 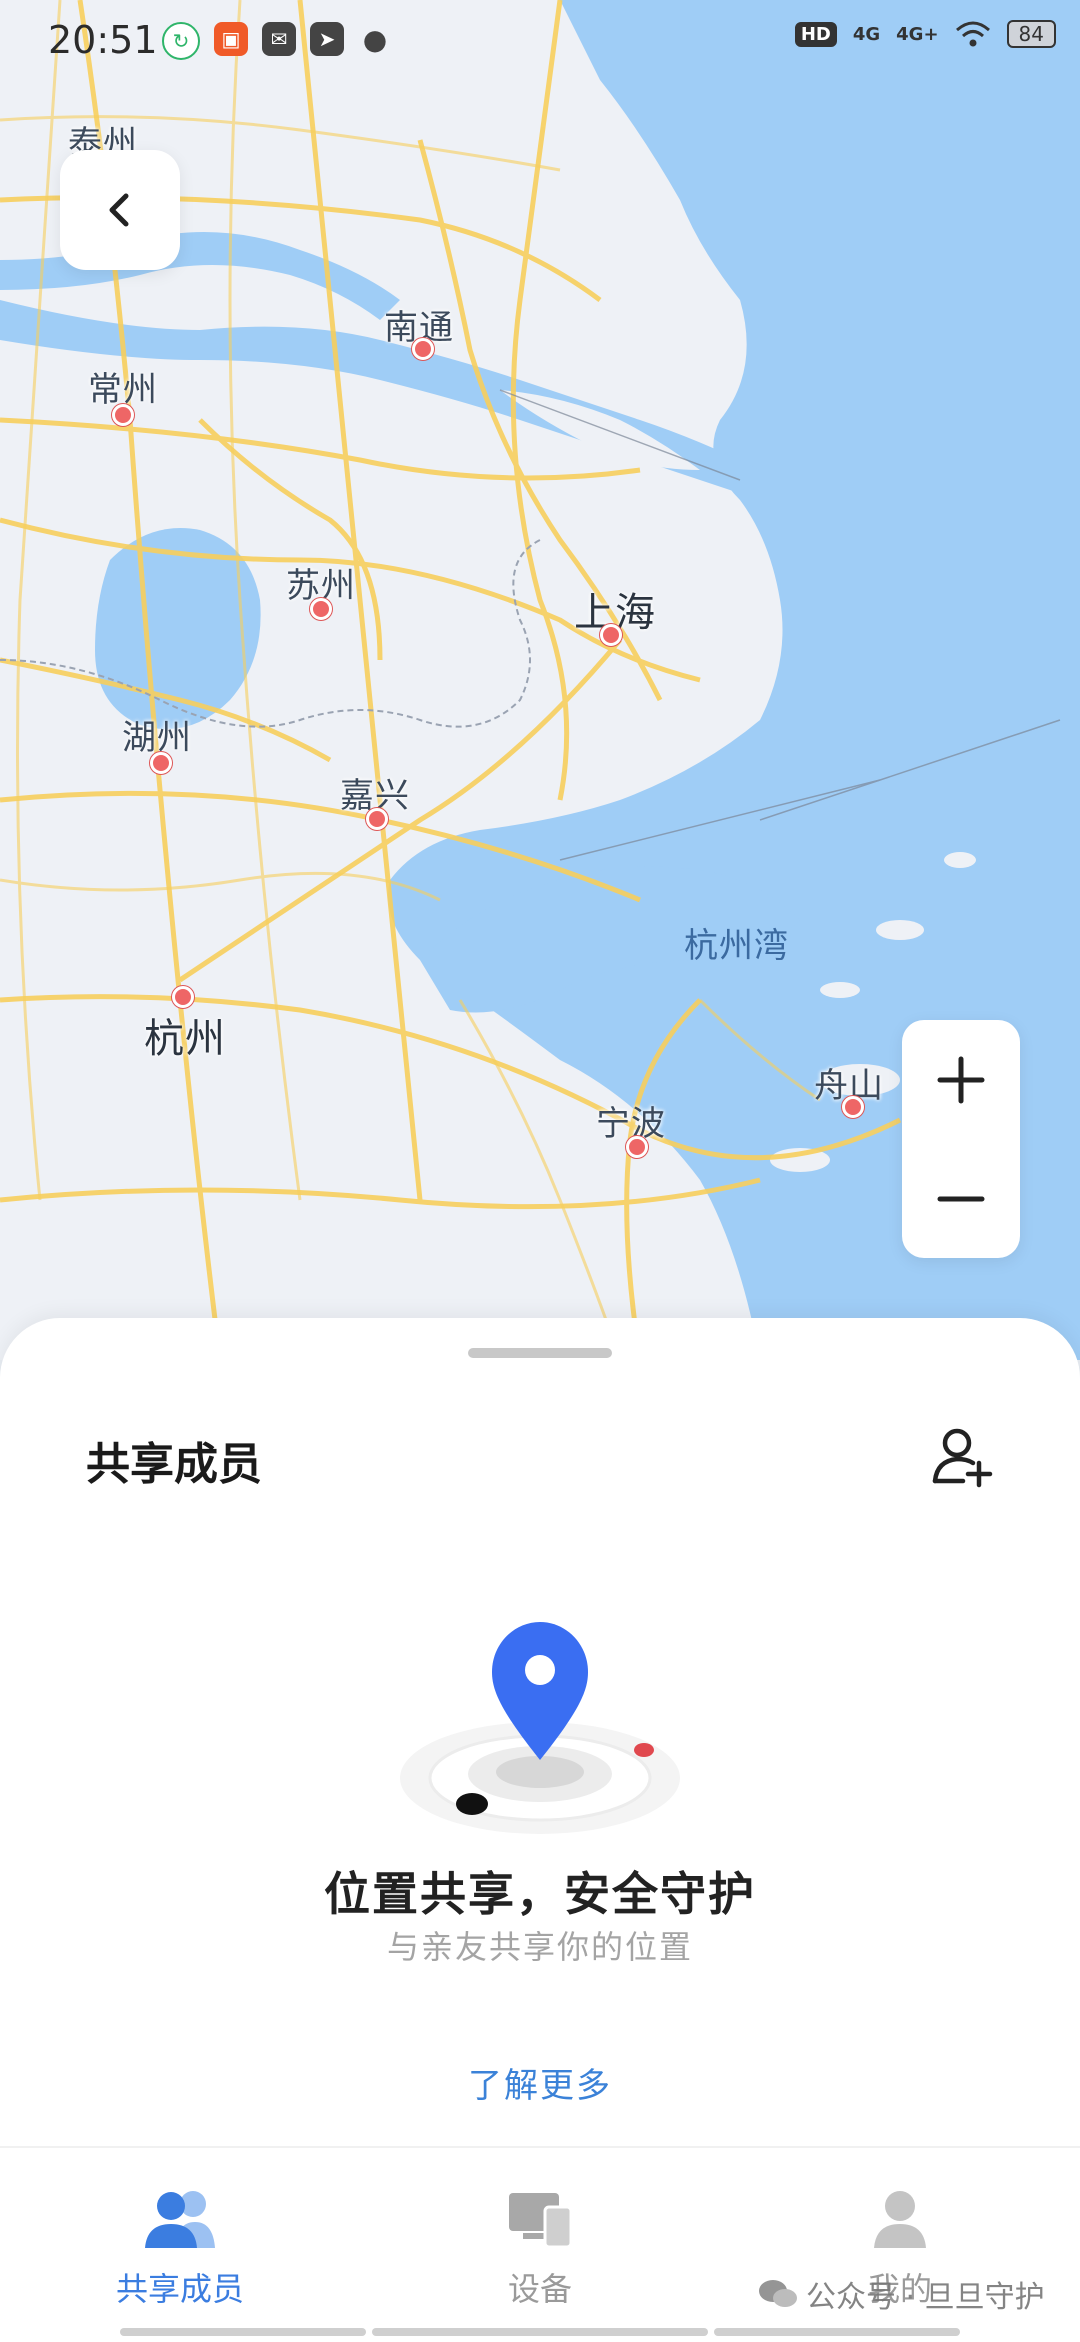 I want to click on tab-shared-members: 共享成员, so click(x=180, y=2248).